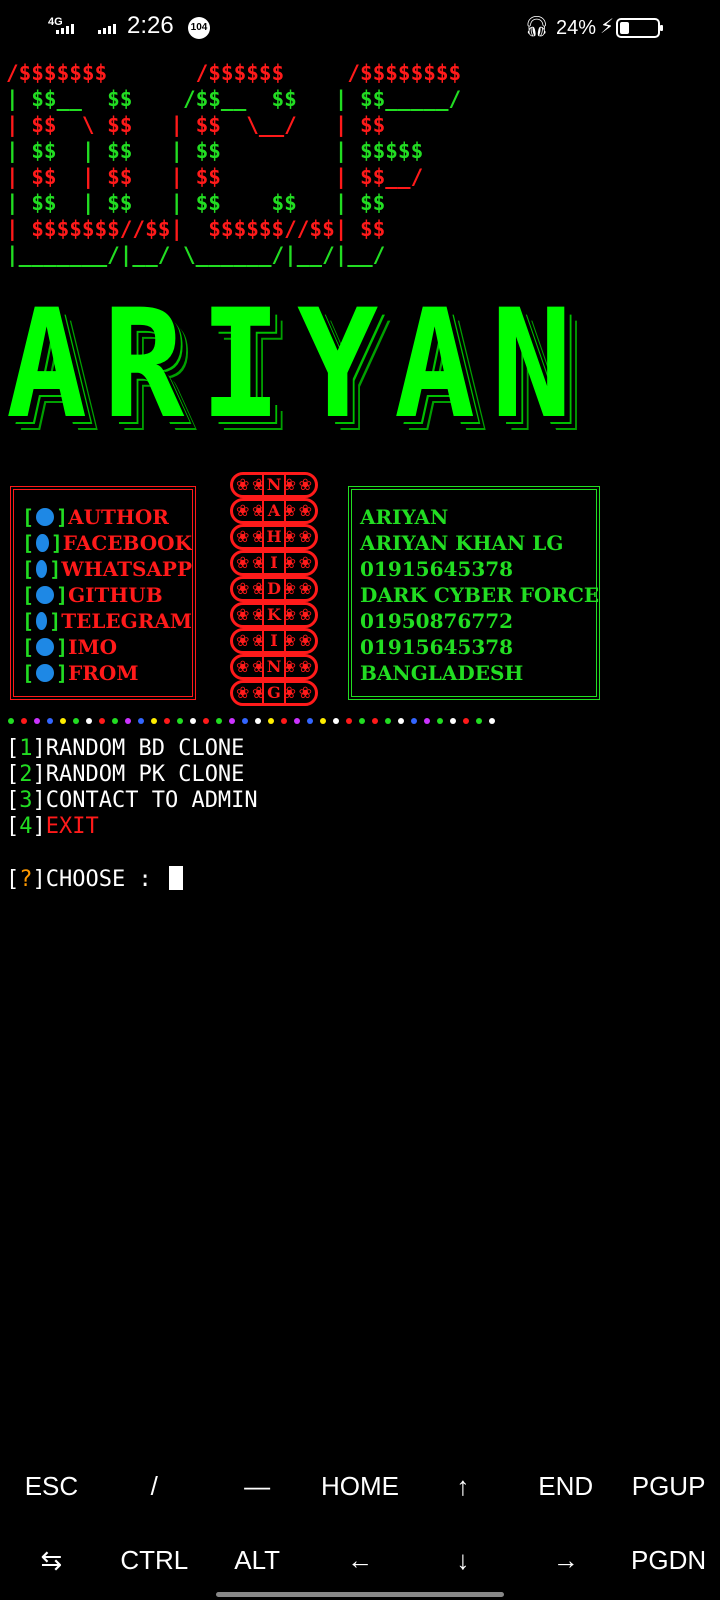 This screenshot has height=1600, width=720. I want to click on end-key: END, so click(565, 1486).